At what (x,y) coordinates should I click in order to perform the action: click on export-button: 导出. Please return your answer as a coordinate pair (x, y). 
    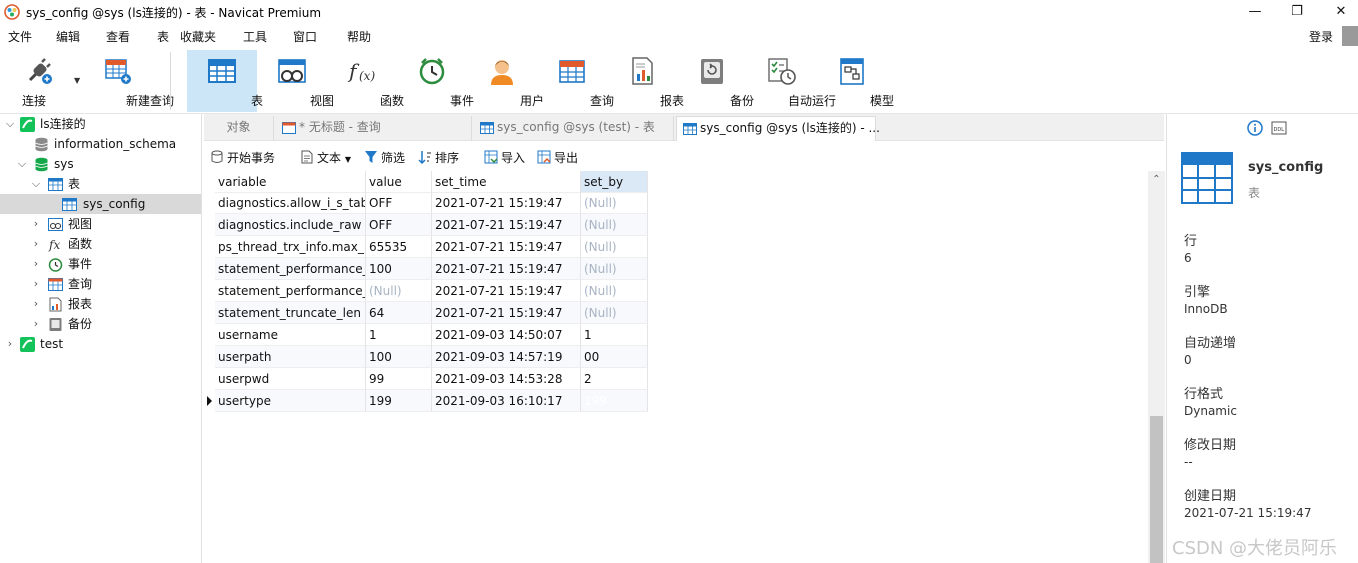
    Looking at the image, I should click on (557, 158).